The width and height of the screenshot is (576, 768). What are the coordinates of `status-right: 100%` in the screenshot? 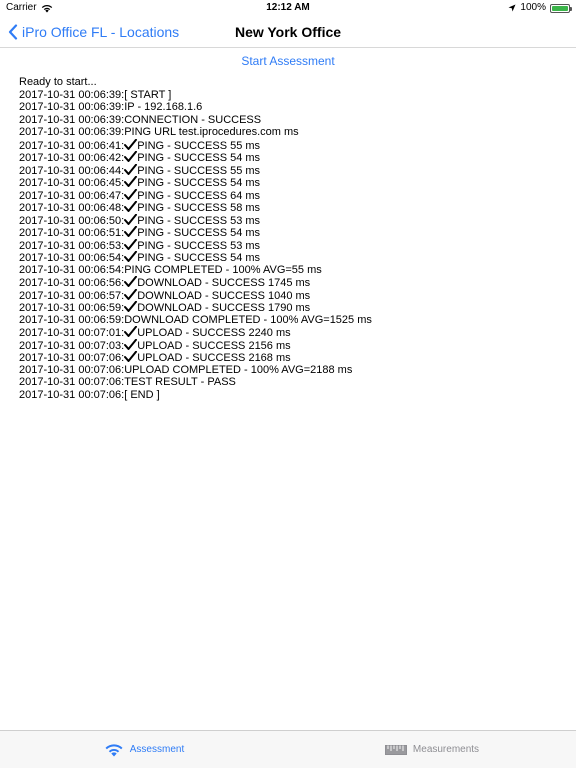 It's located at (540, 8).